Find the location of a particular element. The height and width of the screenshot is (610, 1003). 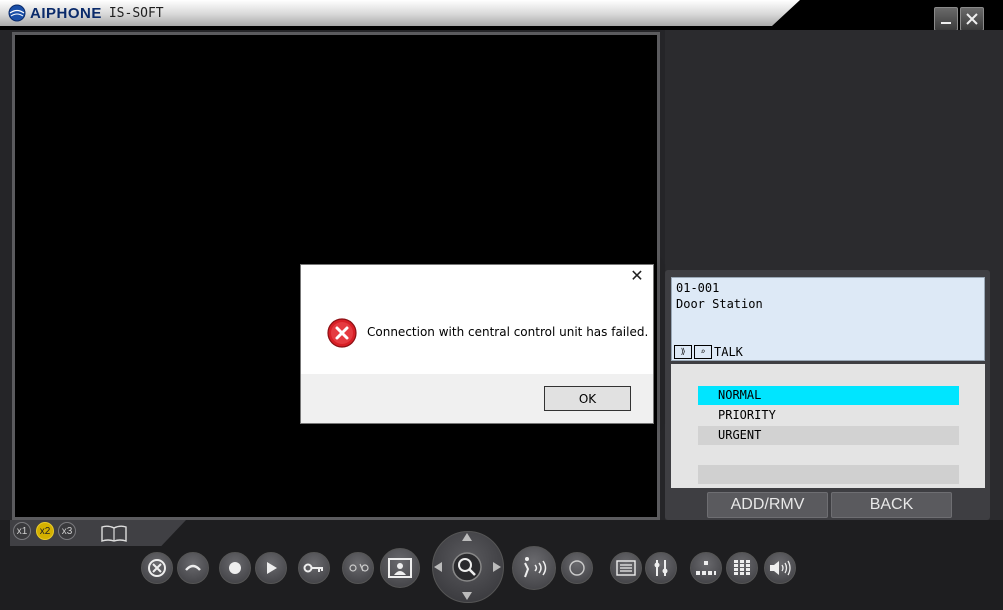

volume-button is located at coordinates (780, 568).